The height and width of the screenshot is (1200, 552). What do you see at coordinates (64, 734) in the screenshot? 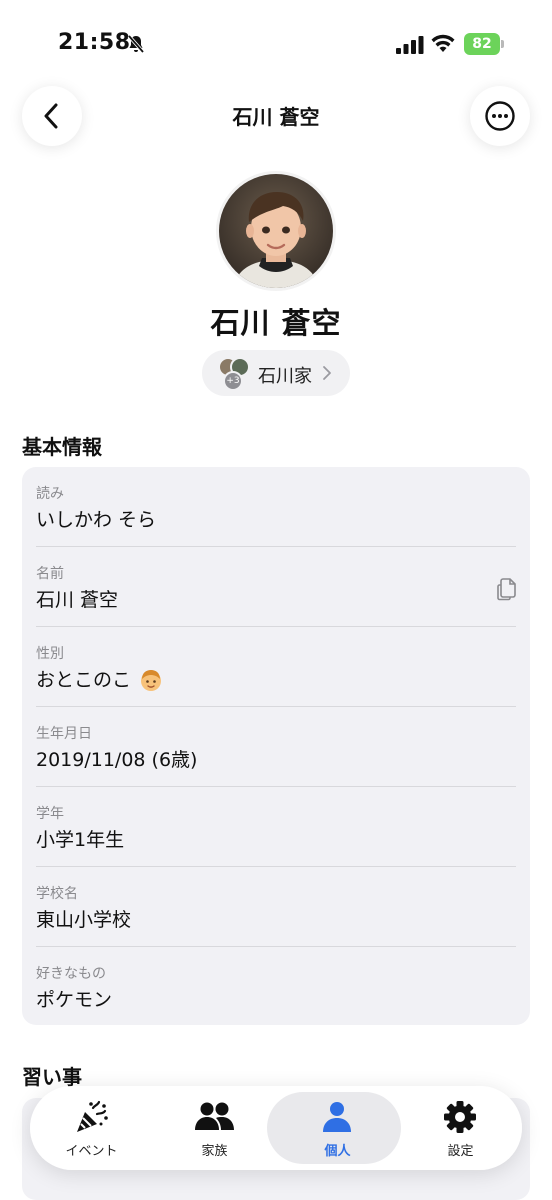
I see `info-label: 生年月日` at bounding box center [64, 734].